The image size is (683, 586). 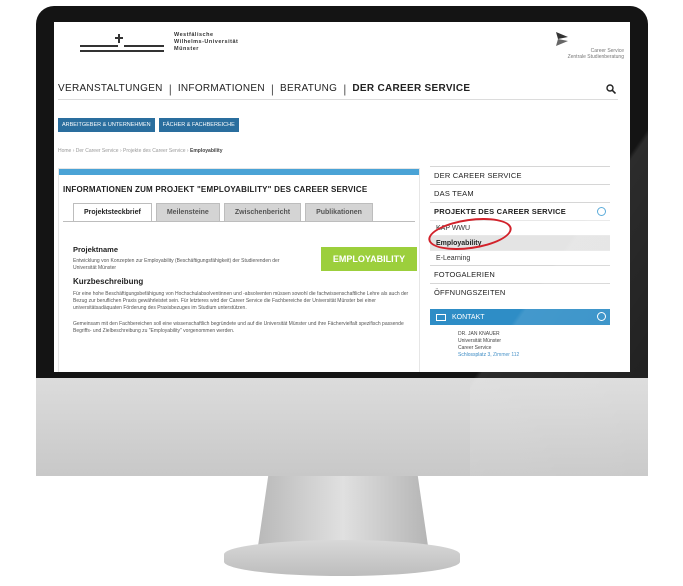 I want to click on kontakt-line: DR. JAN KNAUER, so click(x=479, y=334).